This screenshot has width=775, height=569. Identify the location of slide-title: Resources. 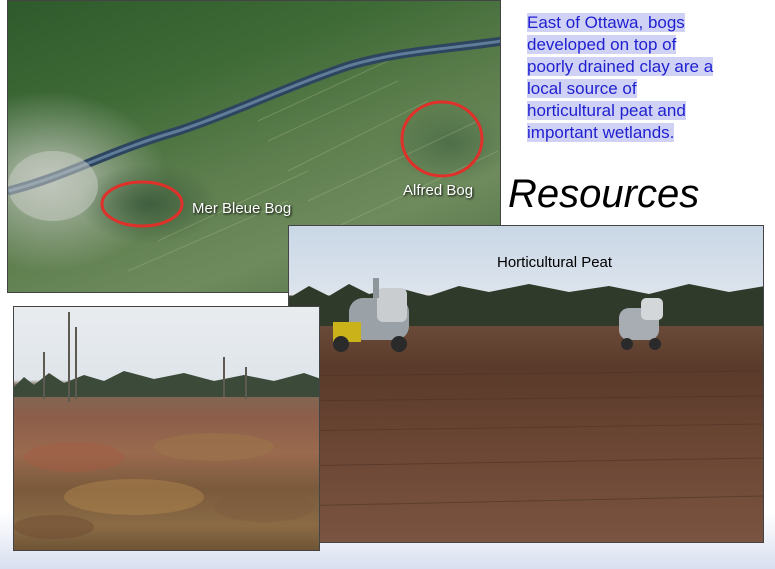
(604, 194).